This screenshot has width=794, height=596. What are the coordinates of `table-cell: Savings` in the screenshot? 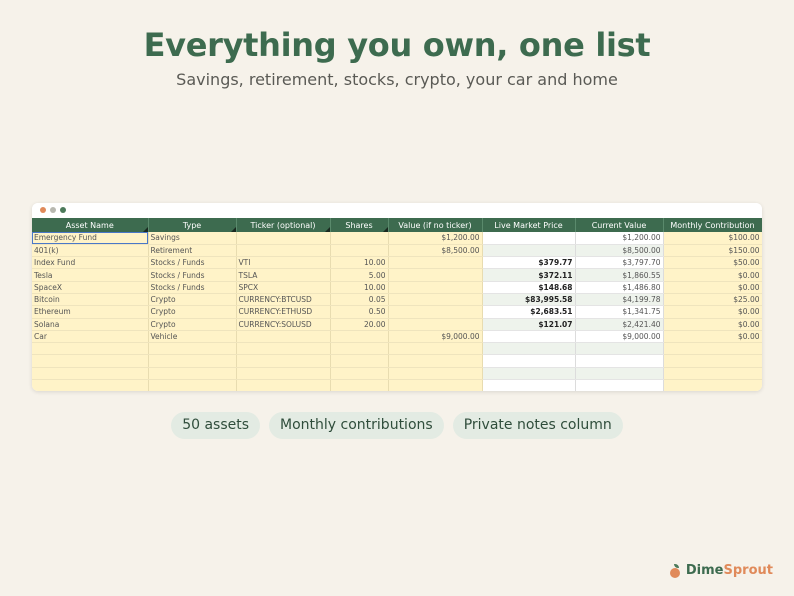 It's located at (192, 238).